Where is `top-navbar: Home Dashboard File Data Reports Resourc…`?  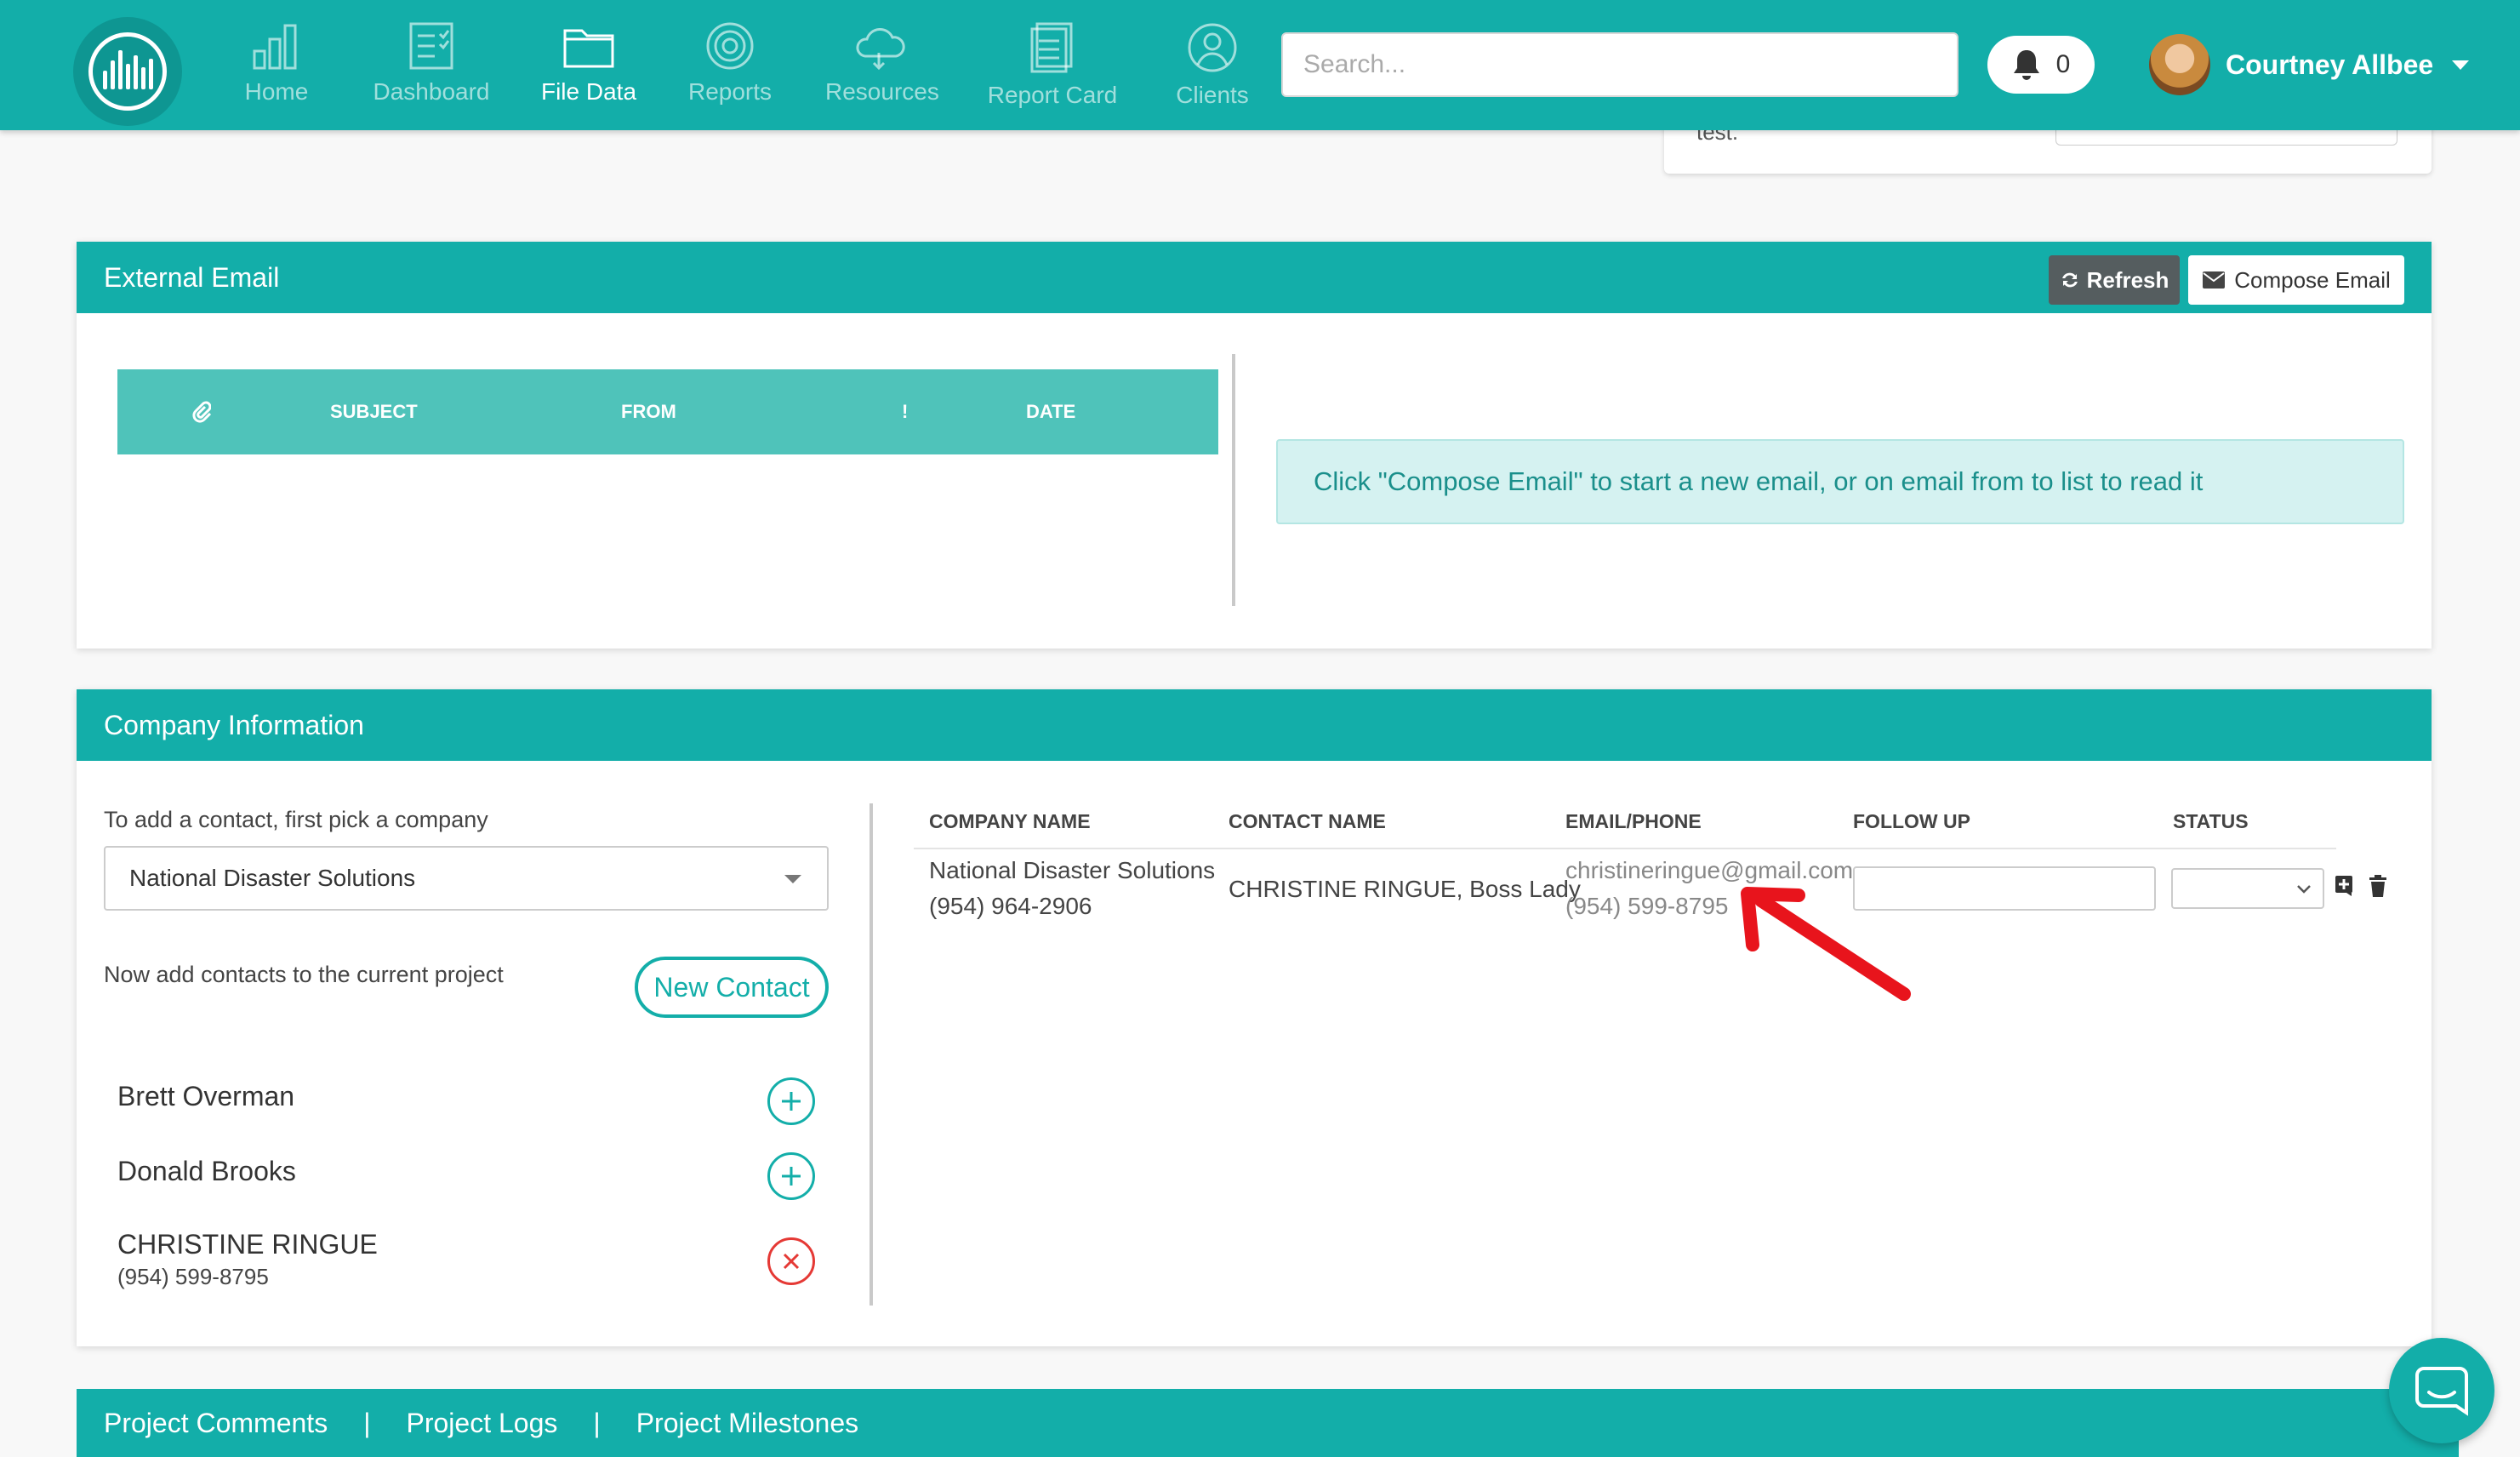 top-navbar: Home Dashboard File Data Reports Resourc… is located at coordinates (1260, 65).